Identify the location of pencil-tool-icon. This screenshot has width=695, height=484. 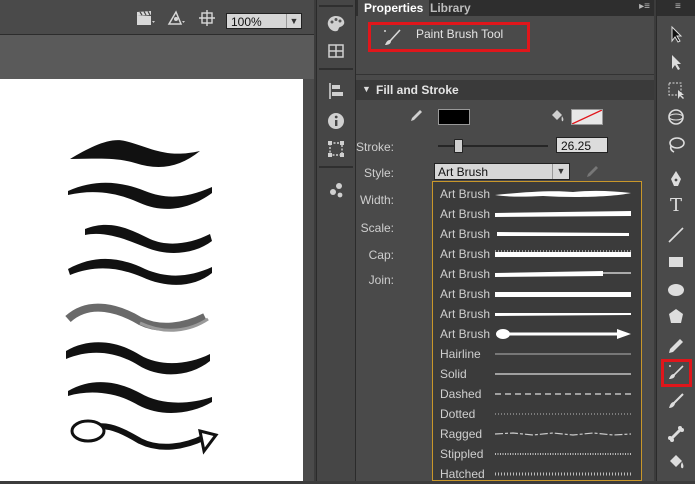
(676, 346).